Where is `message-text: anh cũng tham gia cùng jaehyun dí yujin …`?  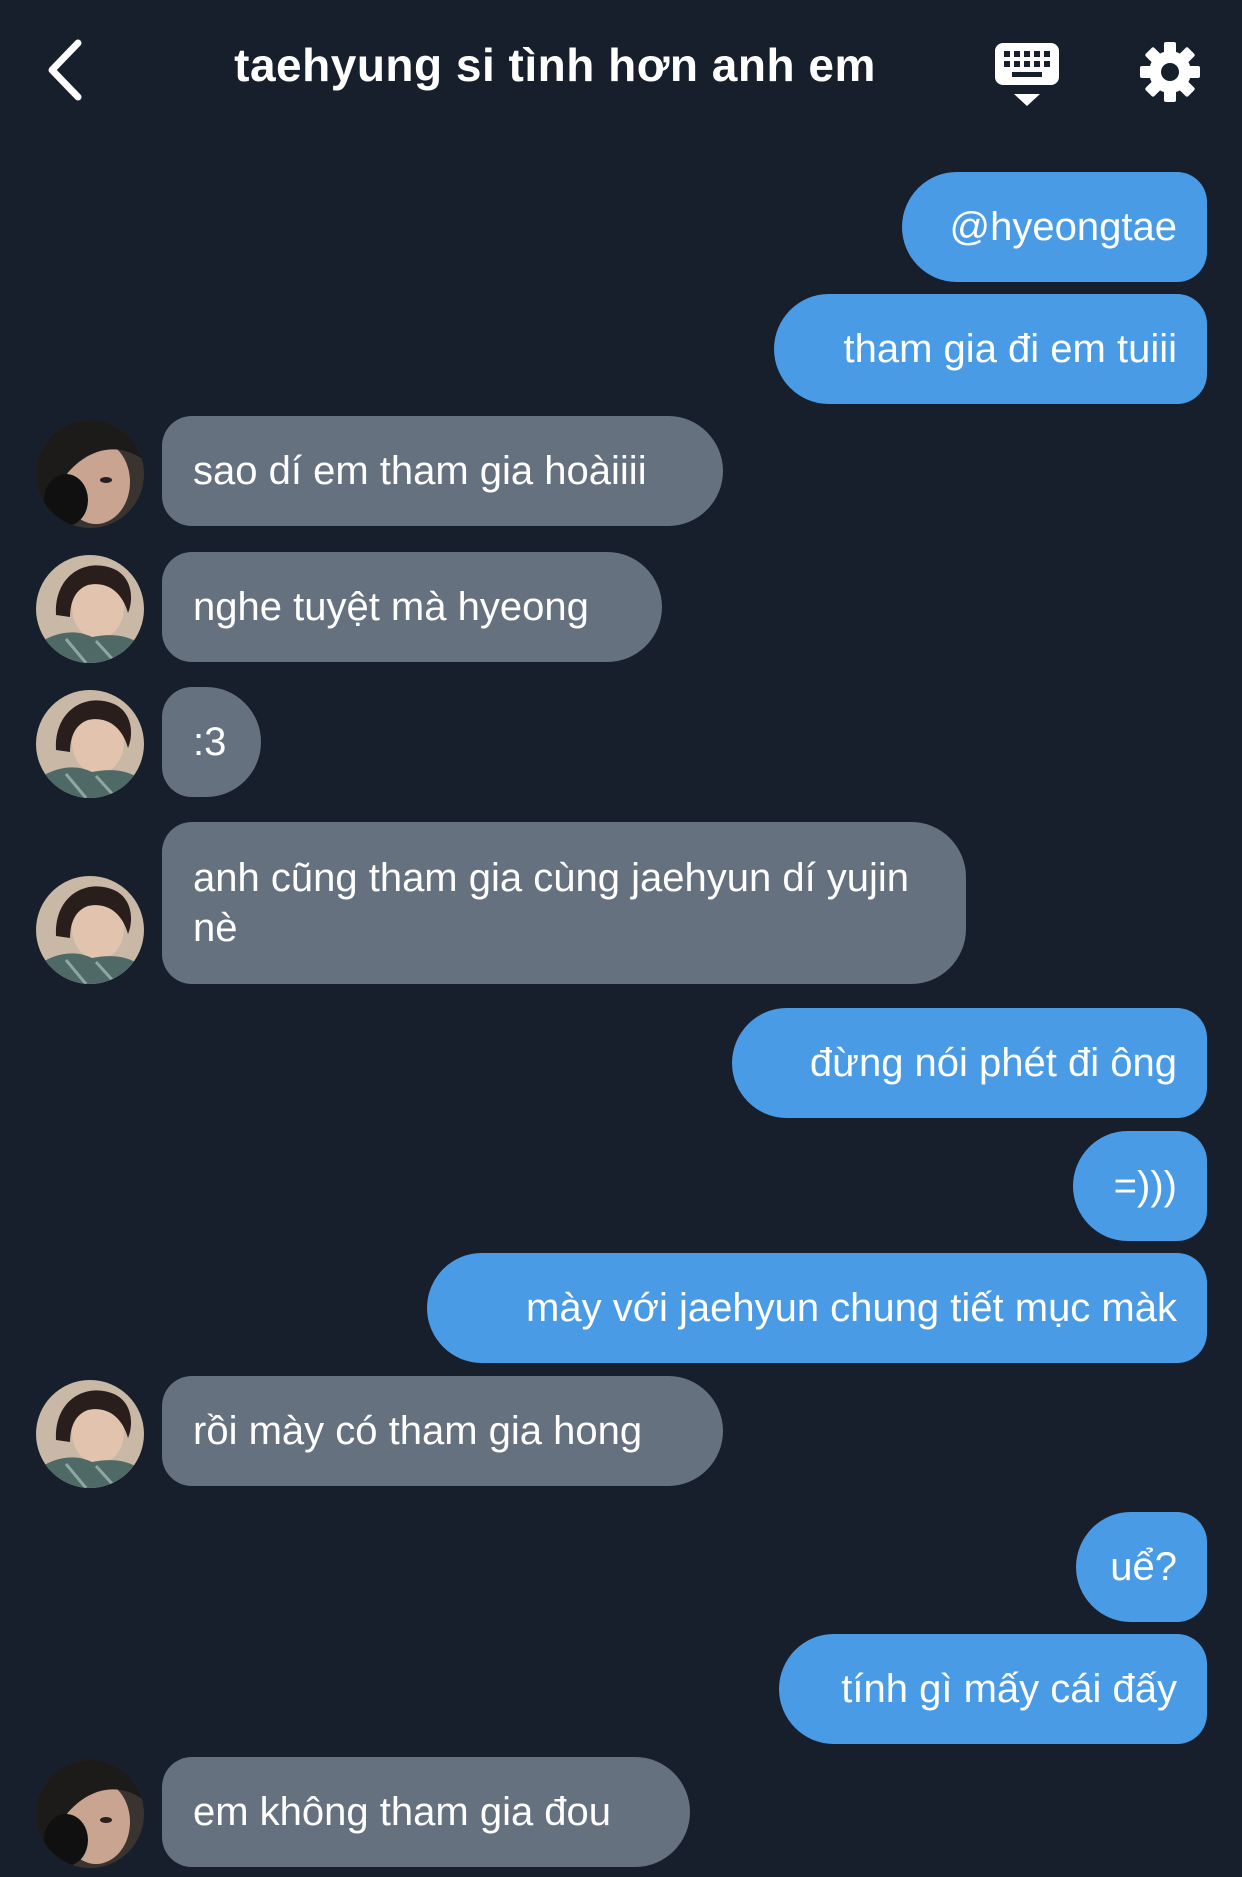 message-text: anh cũng tham gia cùng jaehyun dí yujin … is located at coordinates (551, 903).